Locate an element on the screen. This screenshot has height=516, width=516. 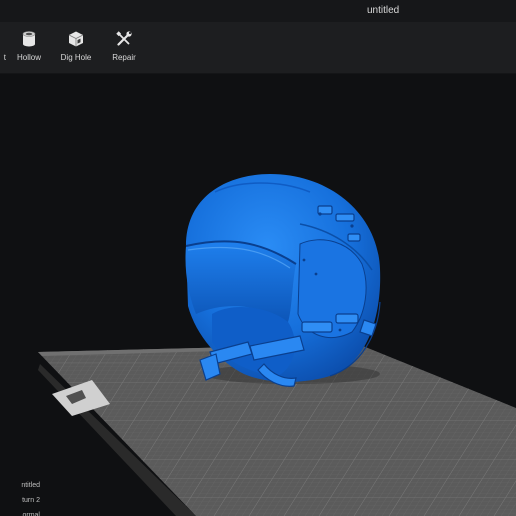
tool-toolbar: t Hollow Dig Hole Repair is located at coordinates (258, 48).